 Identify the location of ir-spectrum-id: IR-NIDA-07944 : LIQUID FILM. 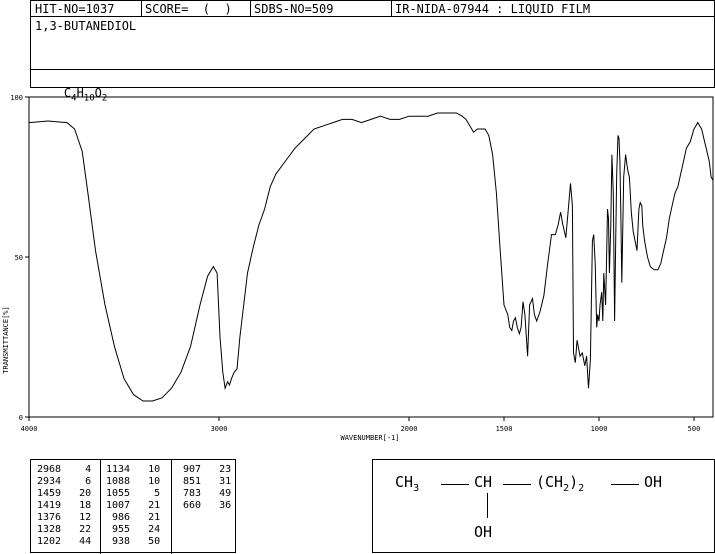
(493, 9).